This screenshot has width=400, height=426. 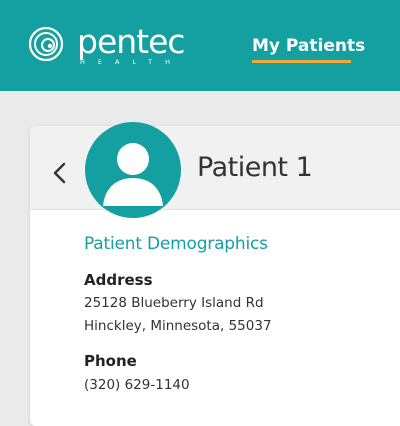 What do you see at coordinates (131, 41) in the screenshot?
I see `logo-wordmark: pentec` at bounding box center [131, 41].